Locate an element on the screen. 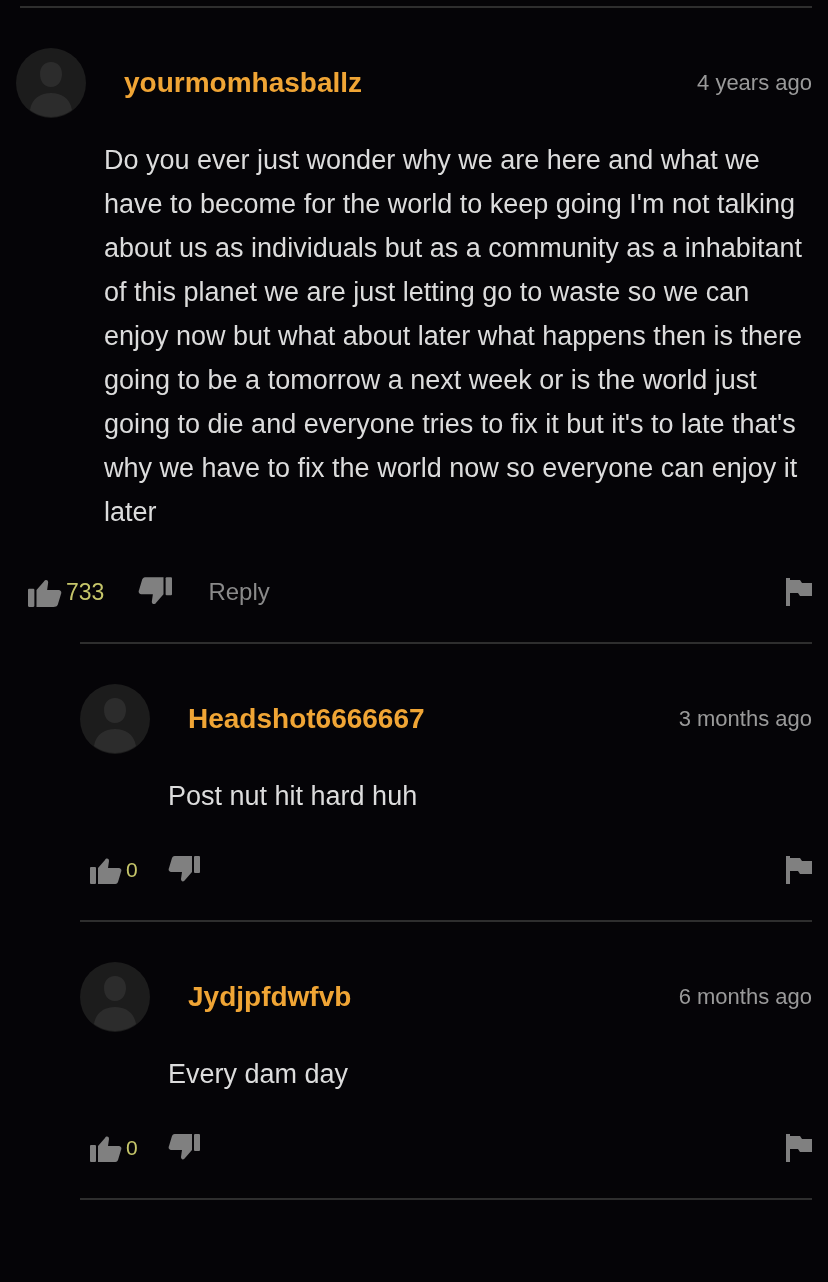 Image resolution: width=828 pixels, height=1282 pixels. comment-text: Every dam day is located at coordinates (259, 1074).